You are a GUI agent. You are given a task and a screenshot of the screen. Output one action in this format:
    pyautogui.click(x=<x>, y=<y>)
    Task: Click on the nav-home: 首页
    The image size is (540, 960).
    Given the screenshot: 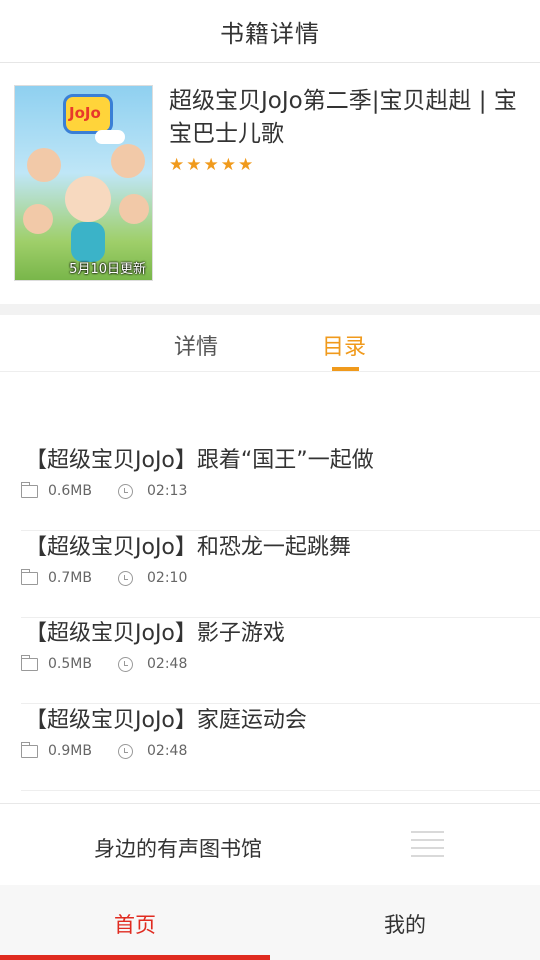 What is the action you would take?
    pyautogui.click(x=135, y=922)
    